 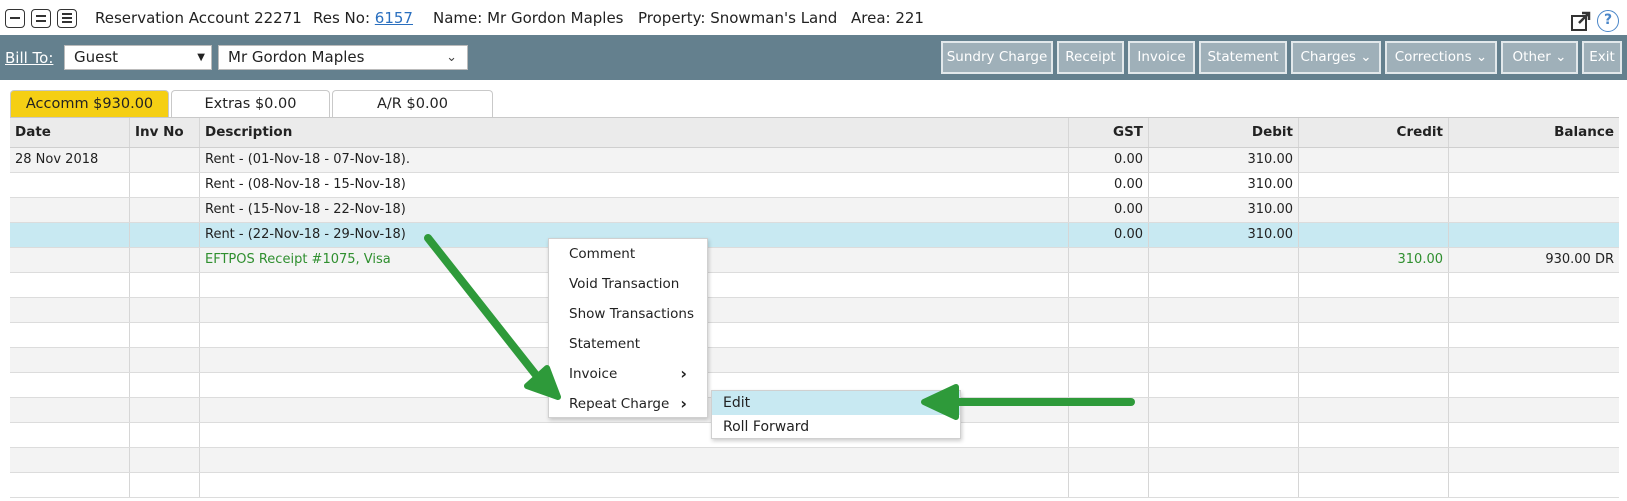 I want to click on menu-item-statement: Statement, so click(x=628, y=344).